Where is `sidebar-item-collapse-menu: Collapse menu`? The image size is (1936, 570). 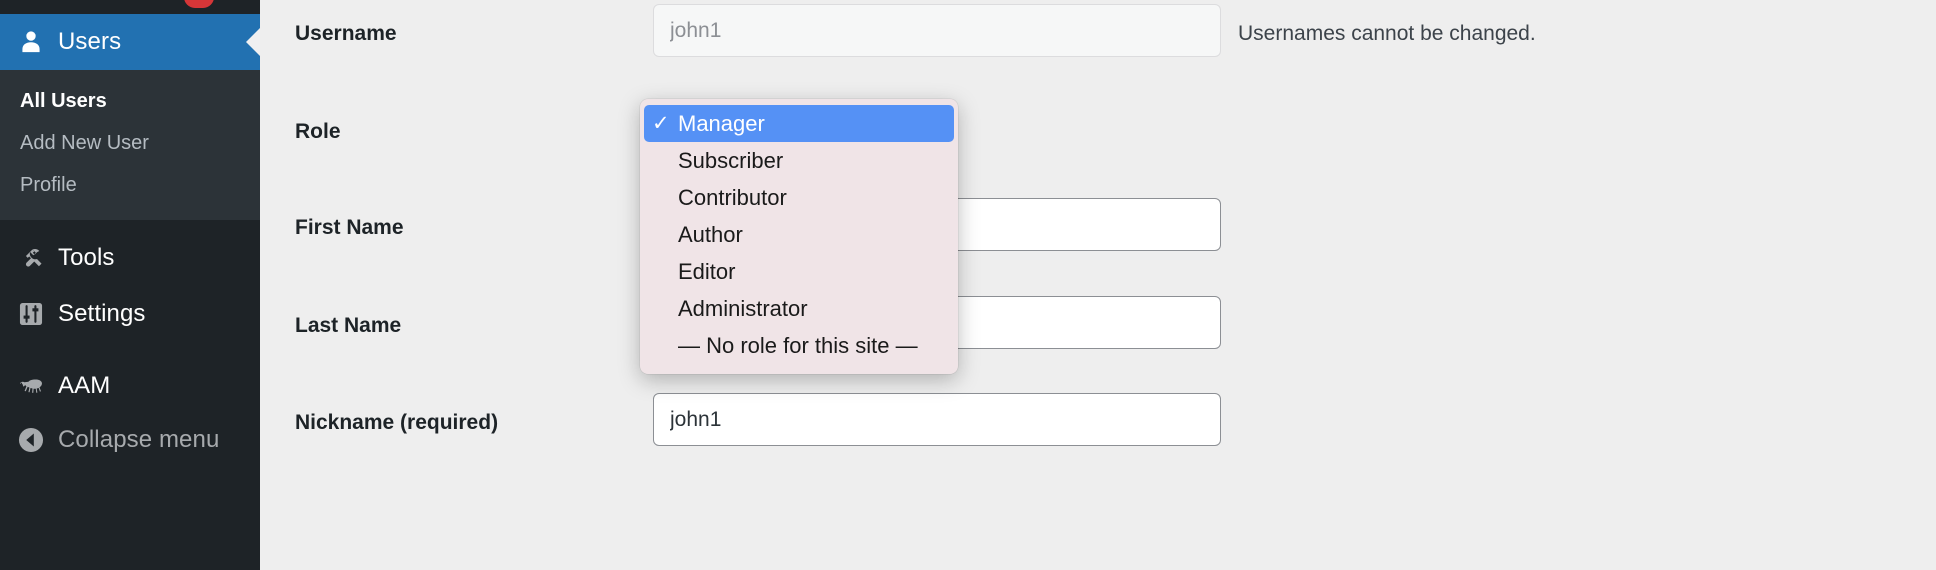
sidebar-item-collapse-menu: Collapse menu is located at coordinates (130, 440).